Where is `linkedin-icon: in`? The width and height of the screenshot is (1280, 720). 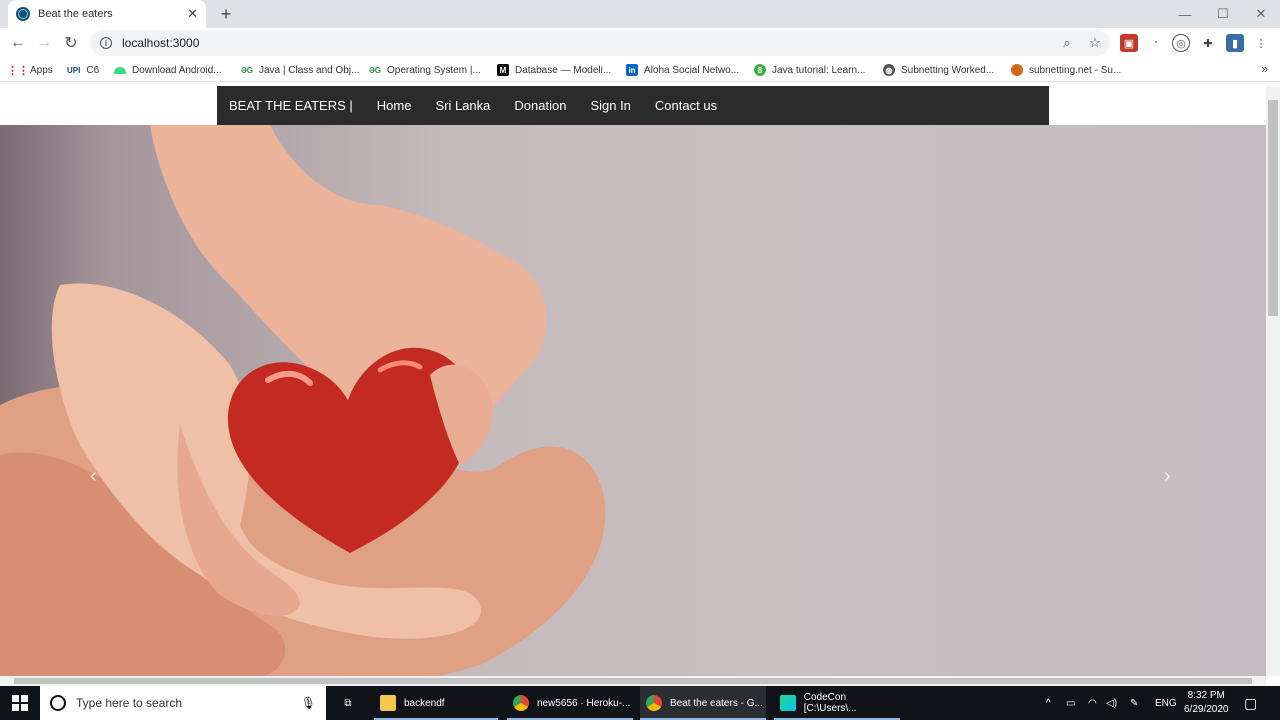 linkedin-icon: in is located at coordinates (632, 70).